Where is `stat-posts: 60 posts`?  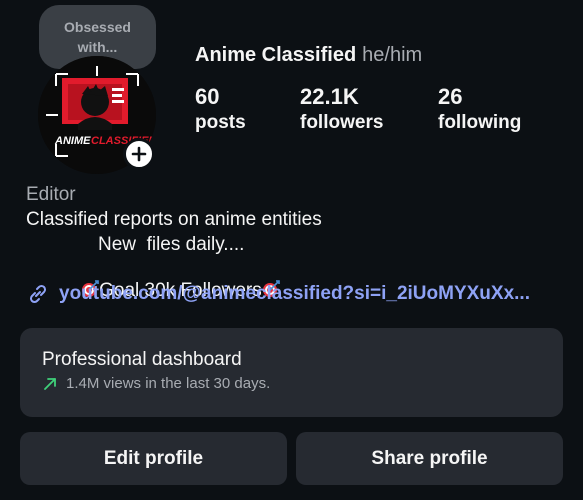
stat-posts: 60 posts is located at coordinates (220, 110).